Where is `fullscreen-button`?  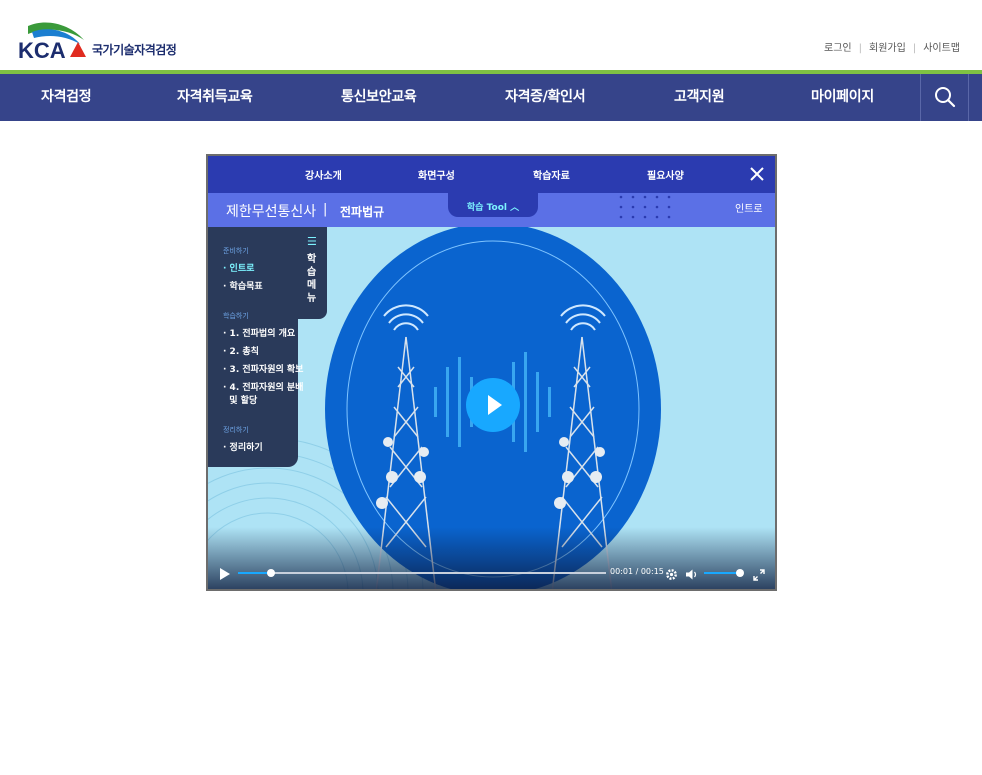
fullscreen-button is located at coordinates (759, 575).